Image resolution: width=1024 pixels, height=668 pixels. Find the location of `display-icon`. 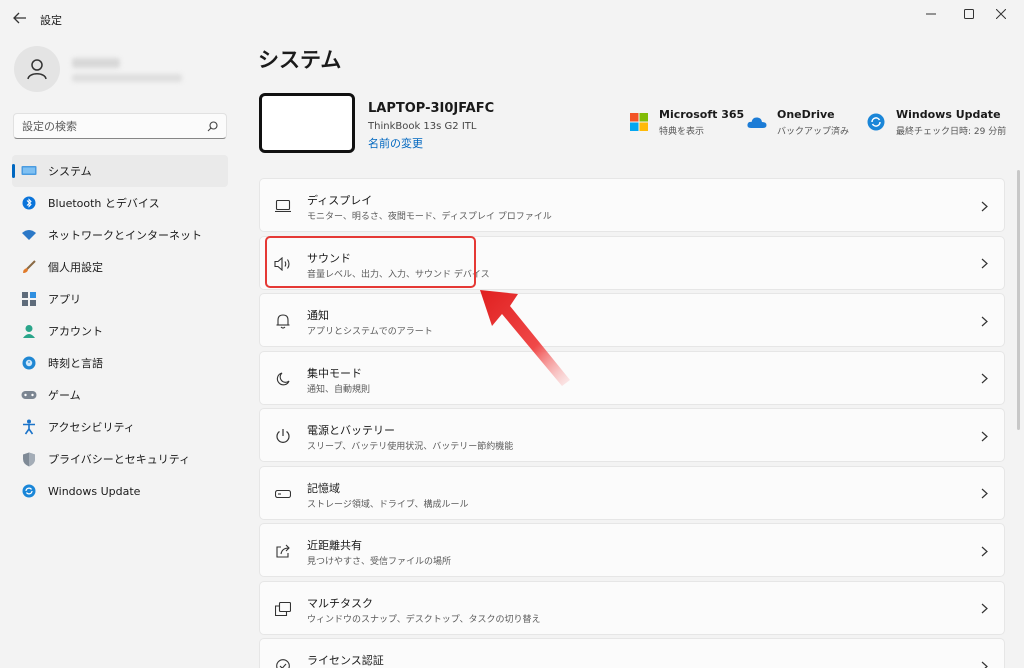

display-icon is located at coordinates (283, 206).